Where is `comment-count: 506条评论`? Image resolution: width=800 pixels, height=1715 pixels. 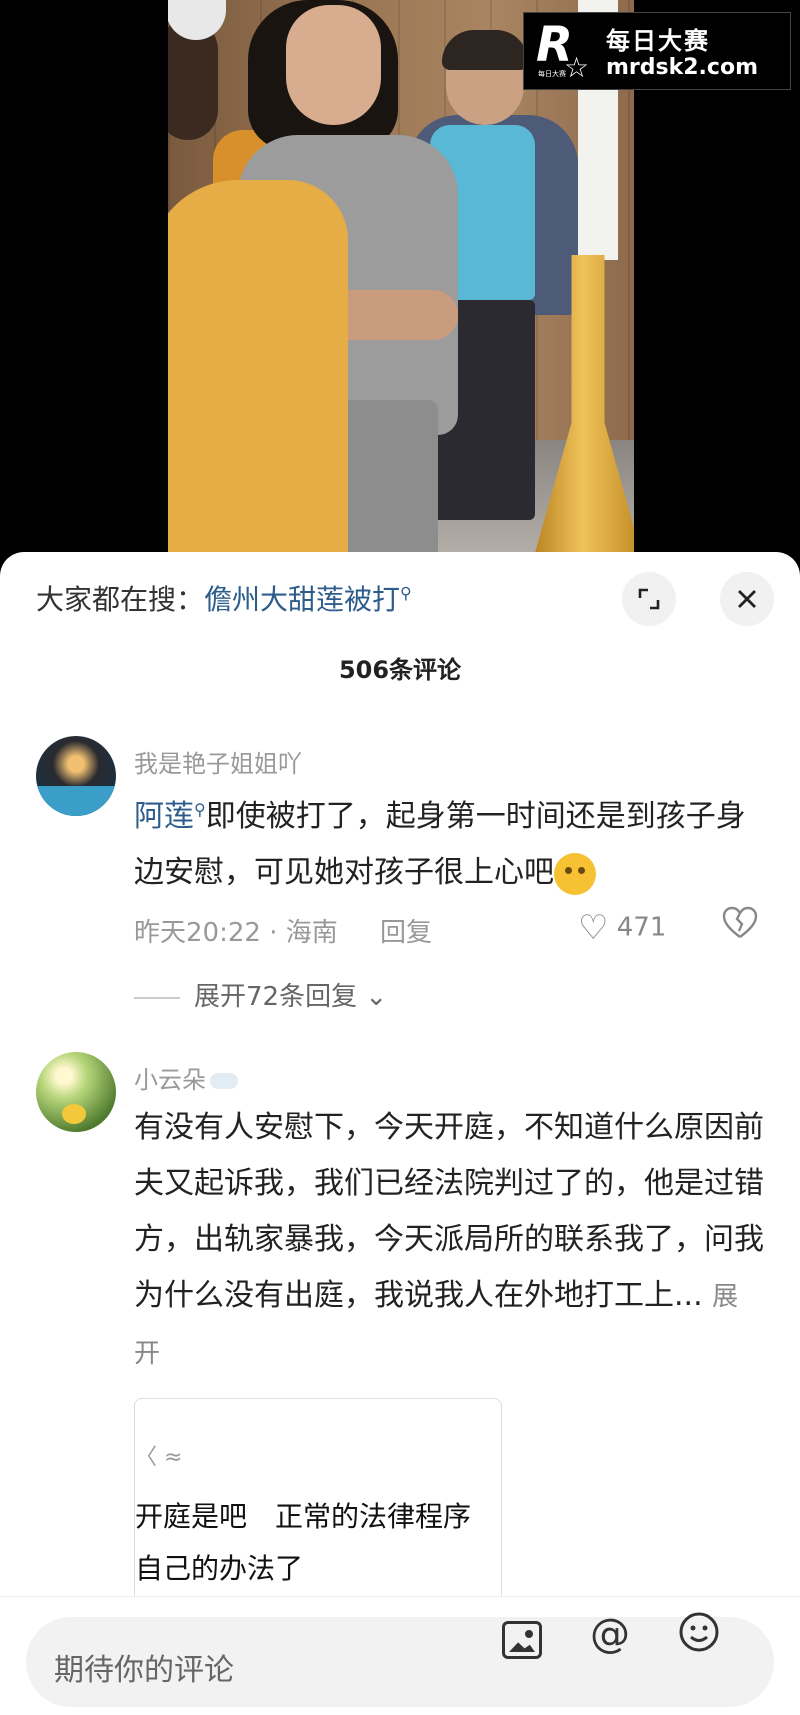
comment-count: 506条评论 is located at coordinates (400, 670).